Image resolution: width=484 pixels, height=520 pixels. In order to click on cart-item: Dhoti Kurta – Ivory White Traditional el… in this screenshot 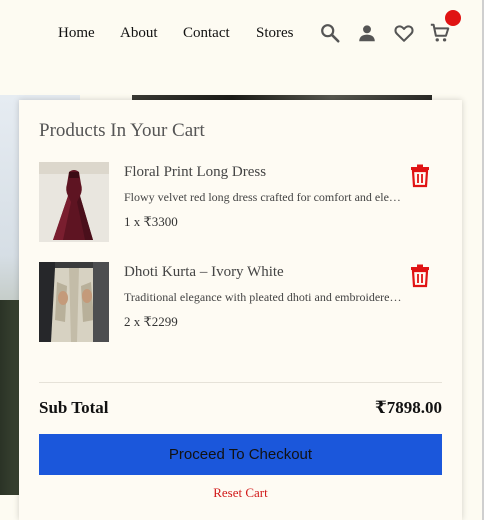, I will do `click(241, 302)`.